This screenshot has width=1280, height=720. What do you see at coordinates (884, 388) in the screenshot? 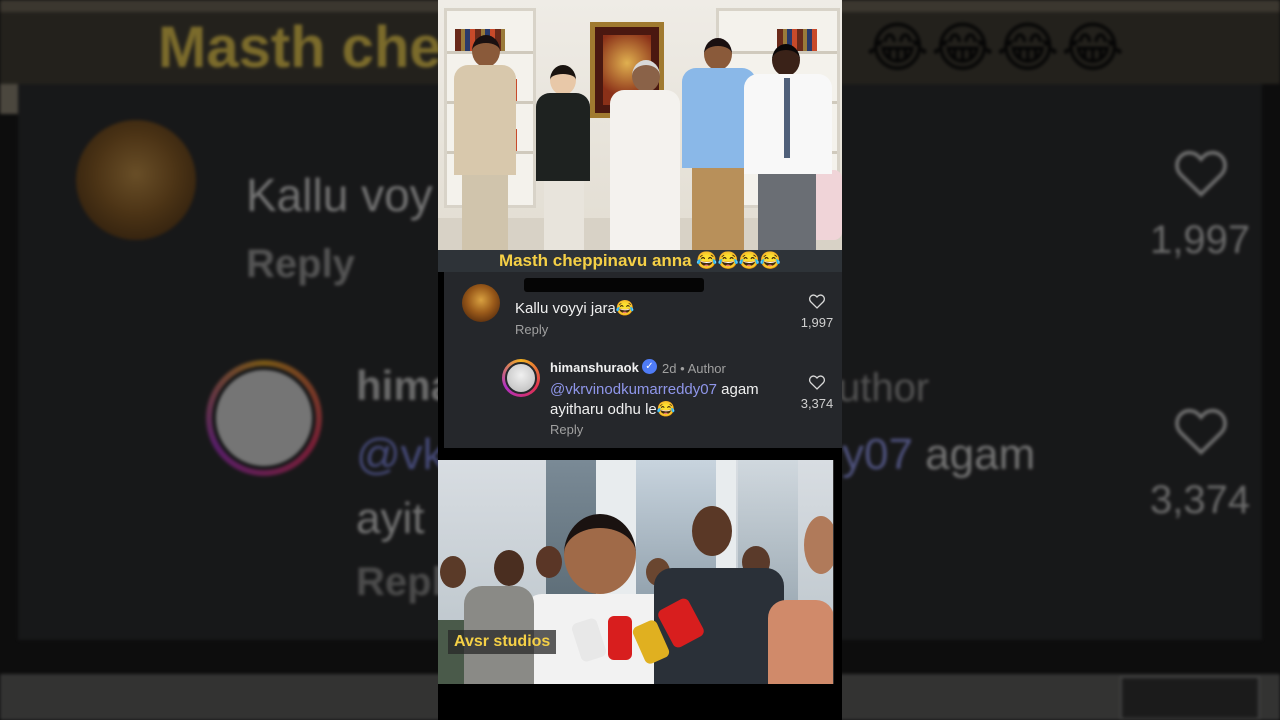
I see `bg-author: uthor` at bounding box center [884, 388].